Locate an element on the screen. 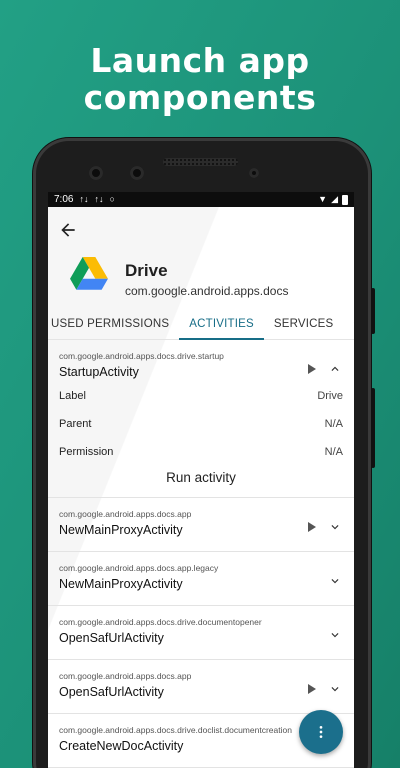  earpiece-speaker is located at coordinates (200, 162).